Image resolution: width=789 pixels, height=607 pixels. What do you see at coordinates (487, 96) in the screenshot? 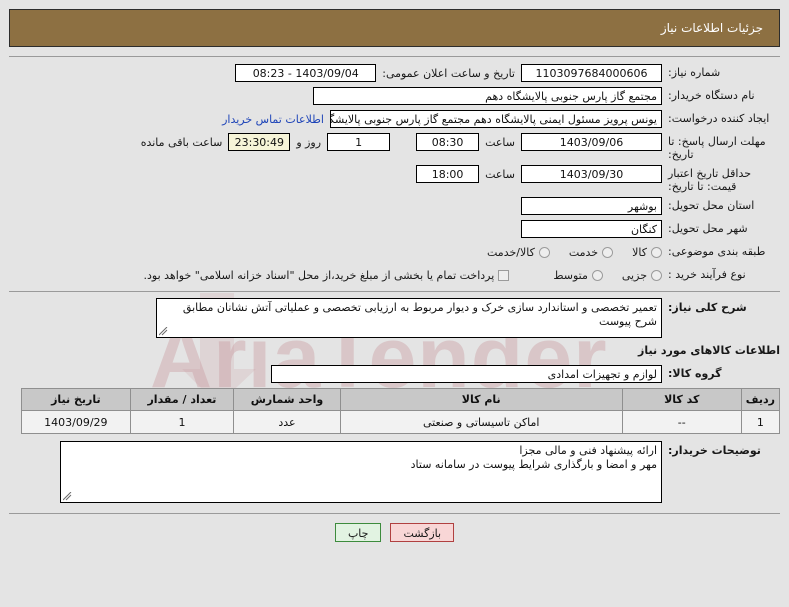
I see `buyer-org-value: مجتمع گاز پارس جنوبی پالایشگاه دهم` at bounding box center [487, 96].